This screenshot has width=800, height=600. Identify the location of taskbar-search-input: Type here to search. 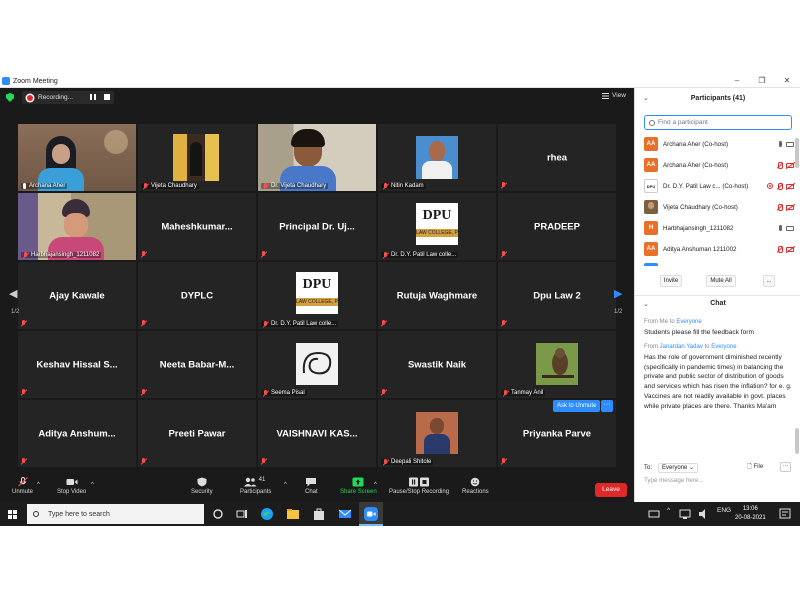
(115, 514).